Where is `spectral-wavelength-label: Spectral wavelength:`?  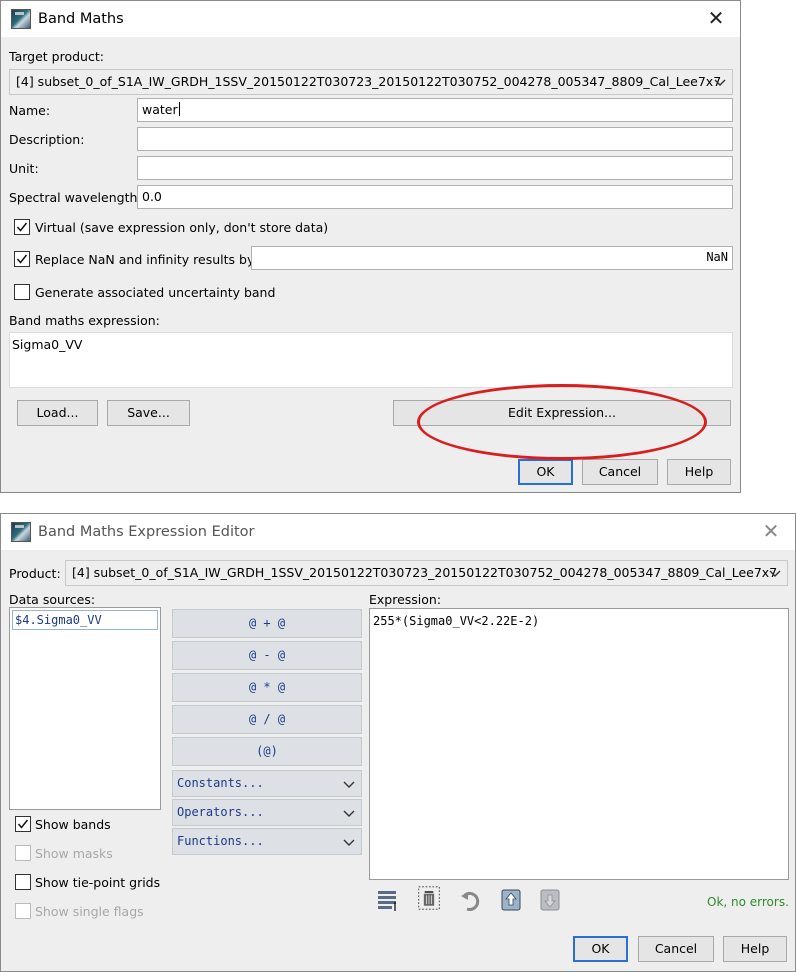
spectral-wavelength-label: Spectral wavelength: is located at coordinates (75, 197).